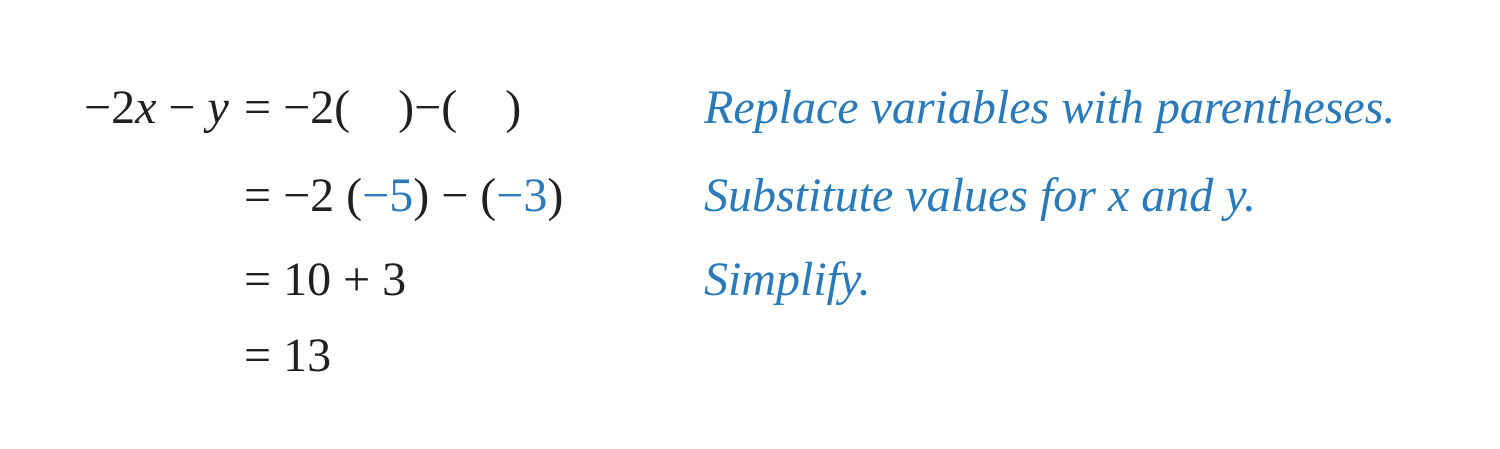 The width and height of the screenshot is (1500, 449). What do you see at coordinates (1118, 195) in the screenshot?
I see `step2-note-x: x` at bounding box center [1118, 195].